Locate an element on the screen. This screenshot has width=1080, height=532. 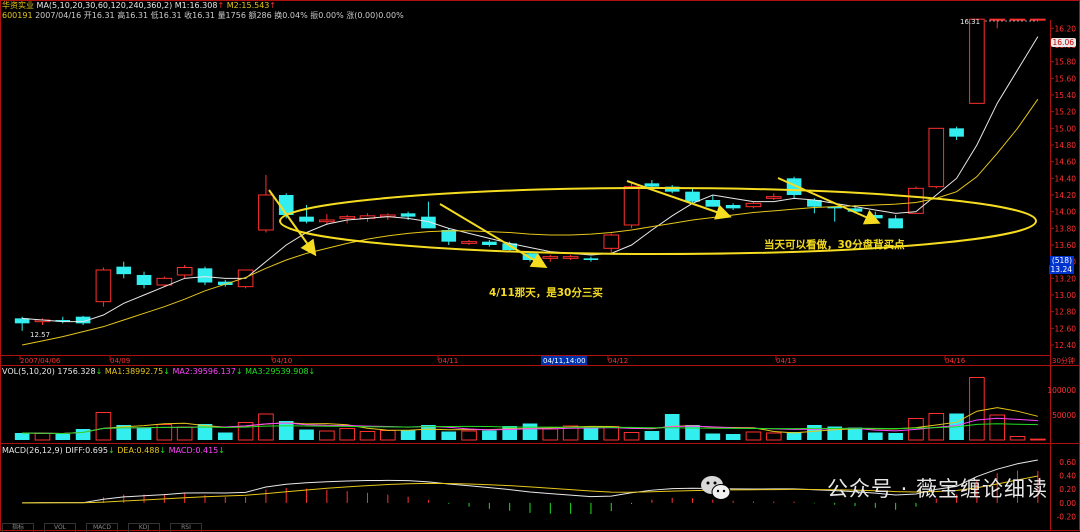
time-axis-label: 04/12 is located at coordinates (618, 361).